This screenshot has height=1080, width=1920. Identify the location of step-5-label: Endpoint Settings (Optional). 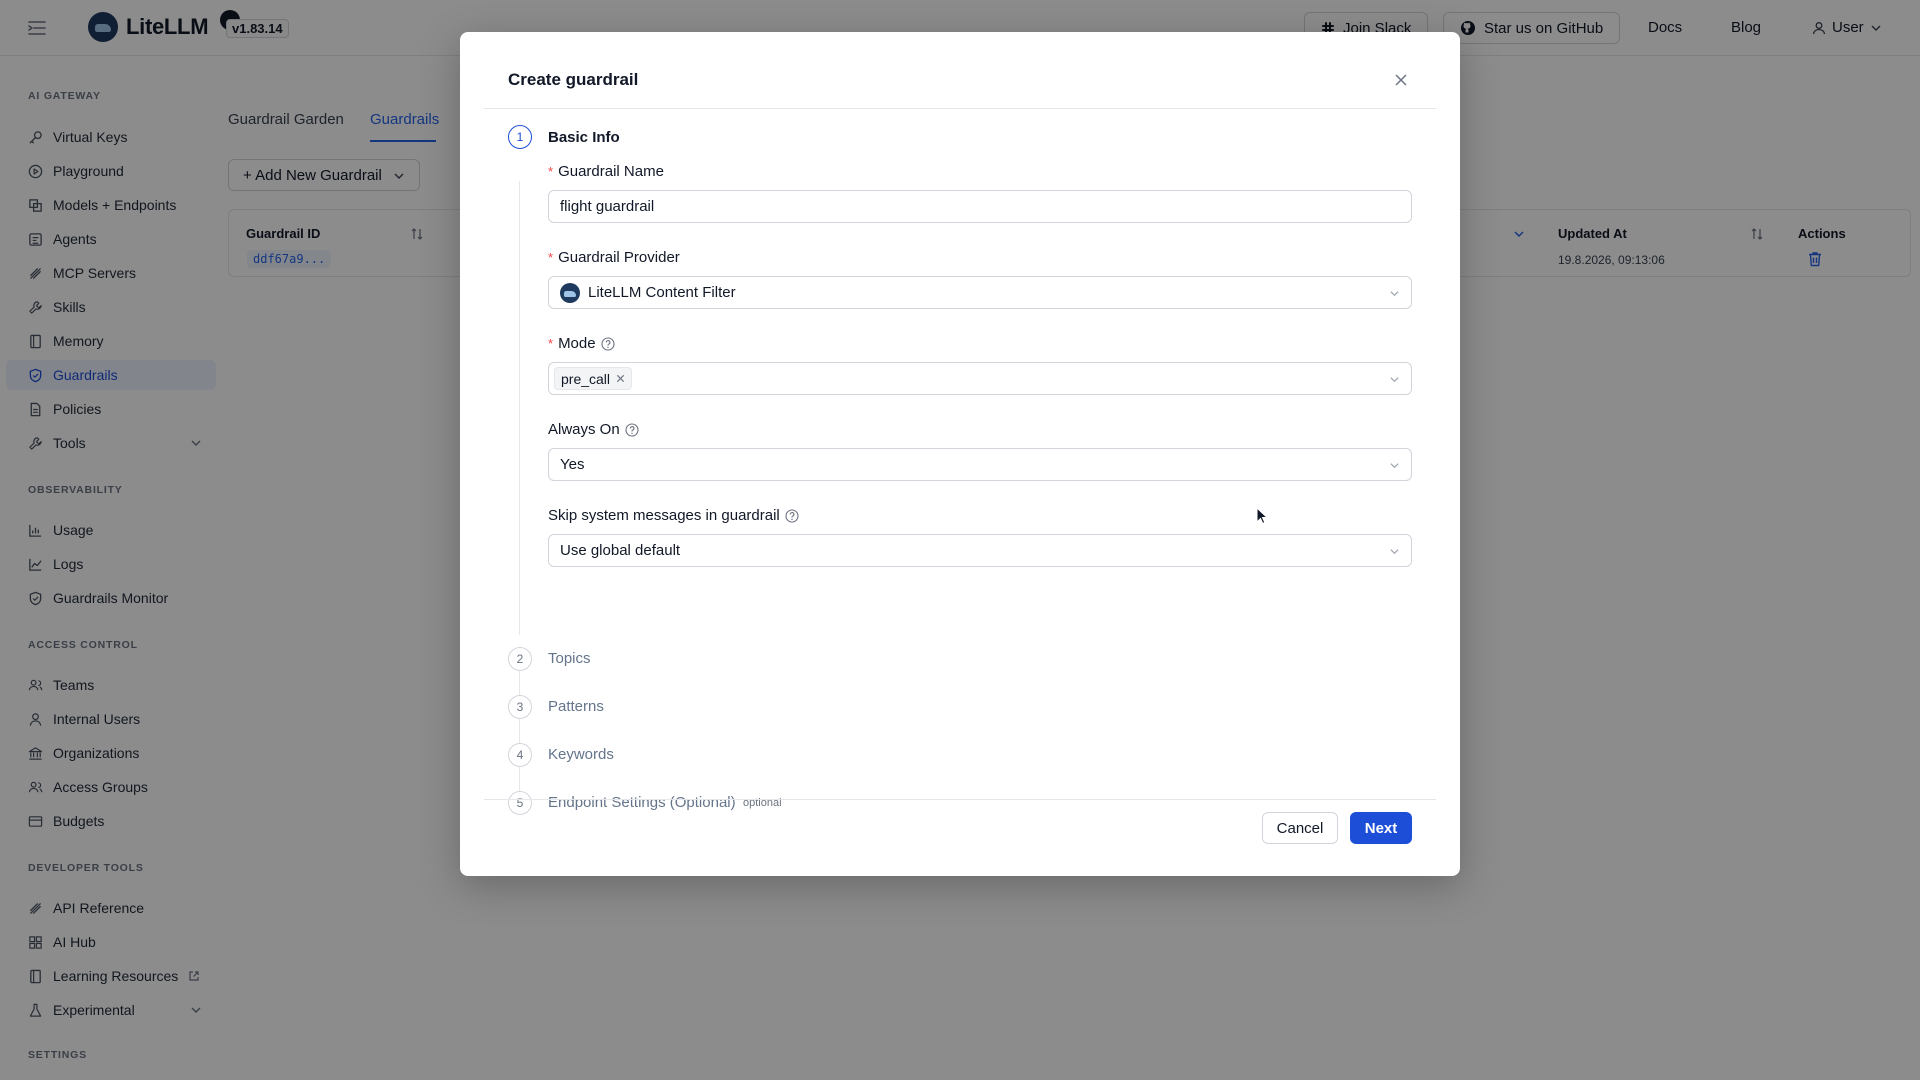
(642, 802).